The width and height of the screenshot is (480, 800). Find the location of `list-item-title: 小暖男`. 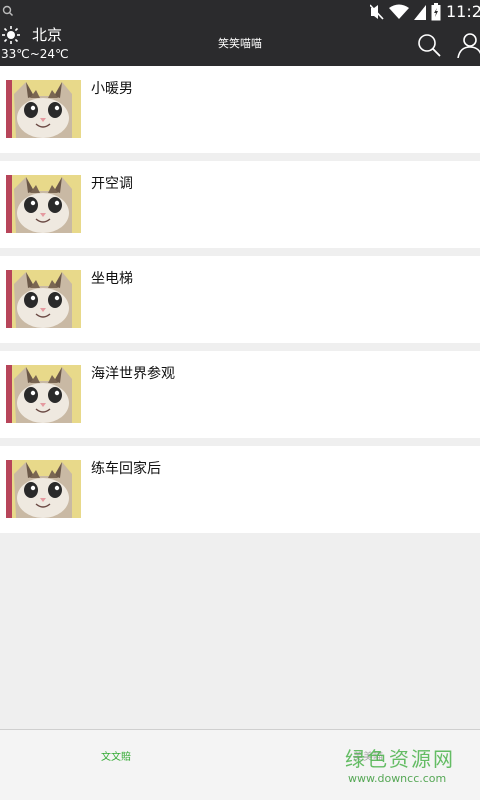

list-item-title: 小暖男 is located at coordinates (112, 89).